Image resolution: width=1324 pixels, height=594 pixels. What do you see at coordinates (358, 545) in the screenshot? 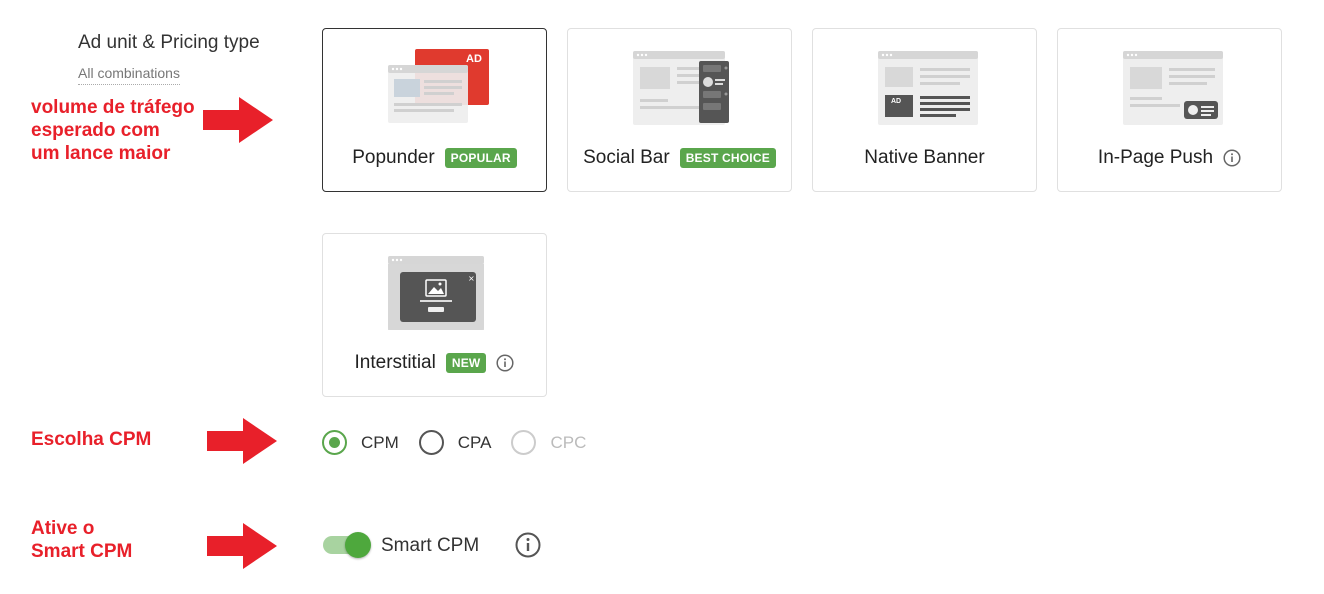
I see `toggle-knob` at bounding box center [358, 545].